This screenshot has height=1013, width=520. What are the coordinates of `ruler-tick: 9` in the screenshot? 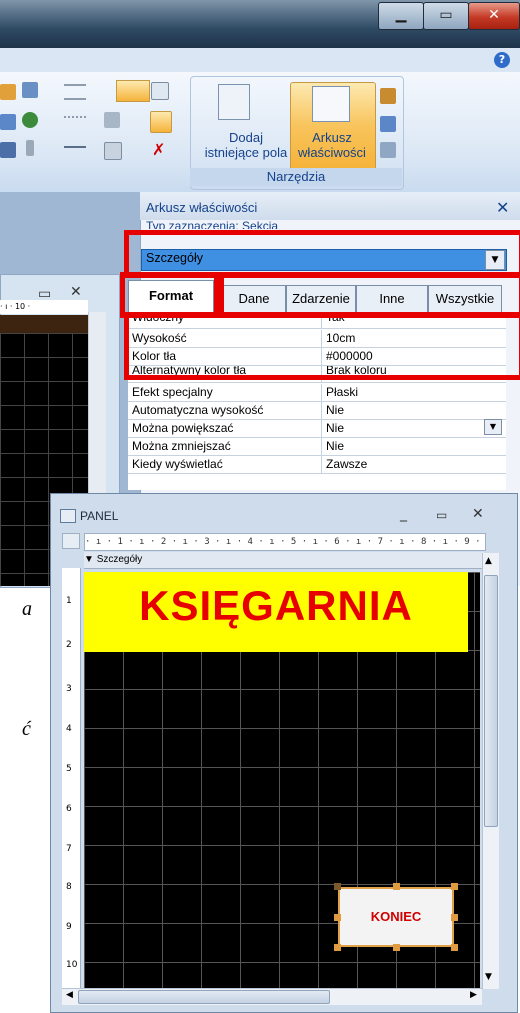 It's located at (69, 927).